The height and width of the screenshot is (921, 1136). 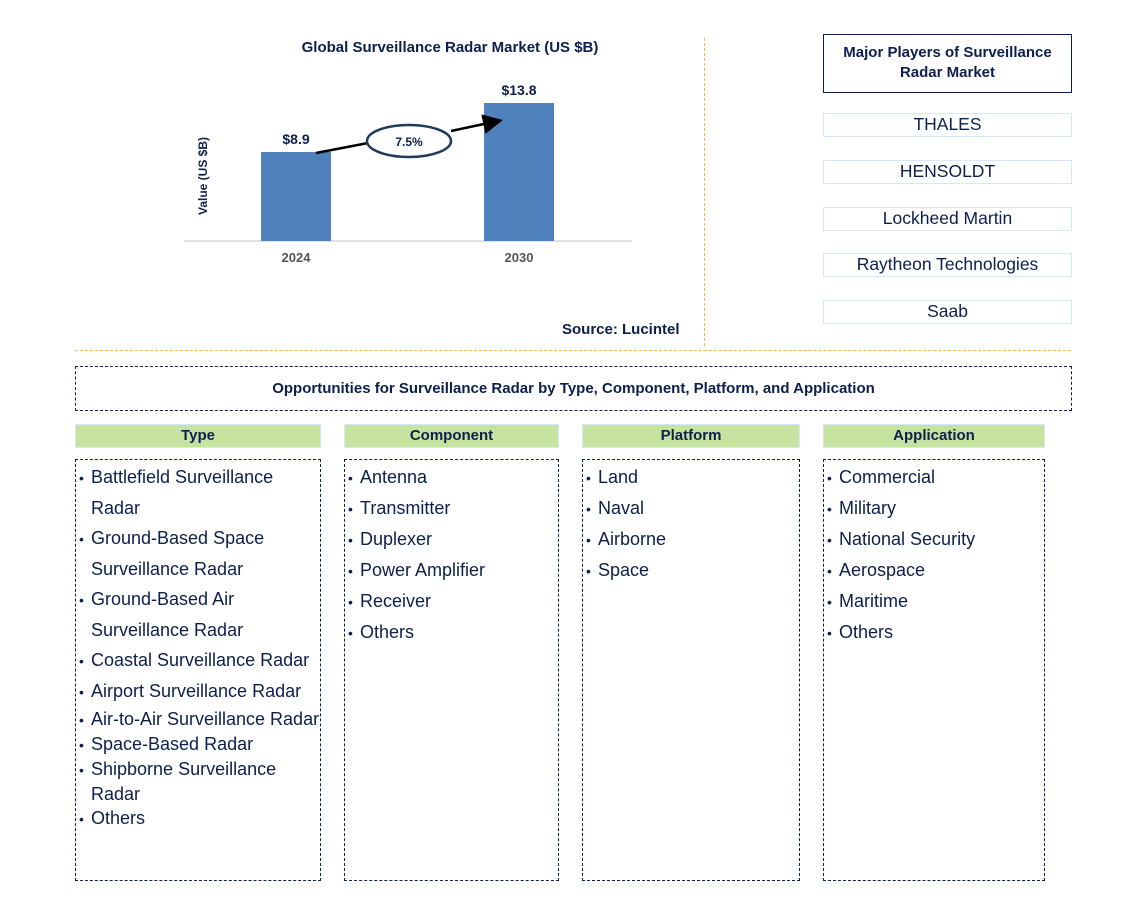 I want to click on source-label: Source: Lucintel, so click(x=621, y=329).